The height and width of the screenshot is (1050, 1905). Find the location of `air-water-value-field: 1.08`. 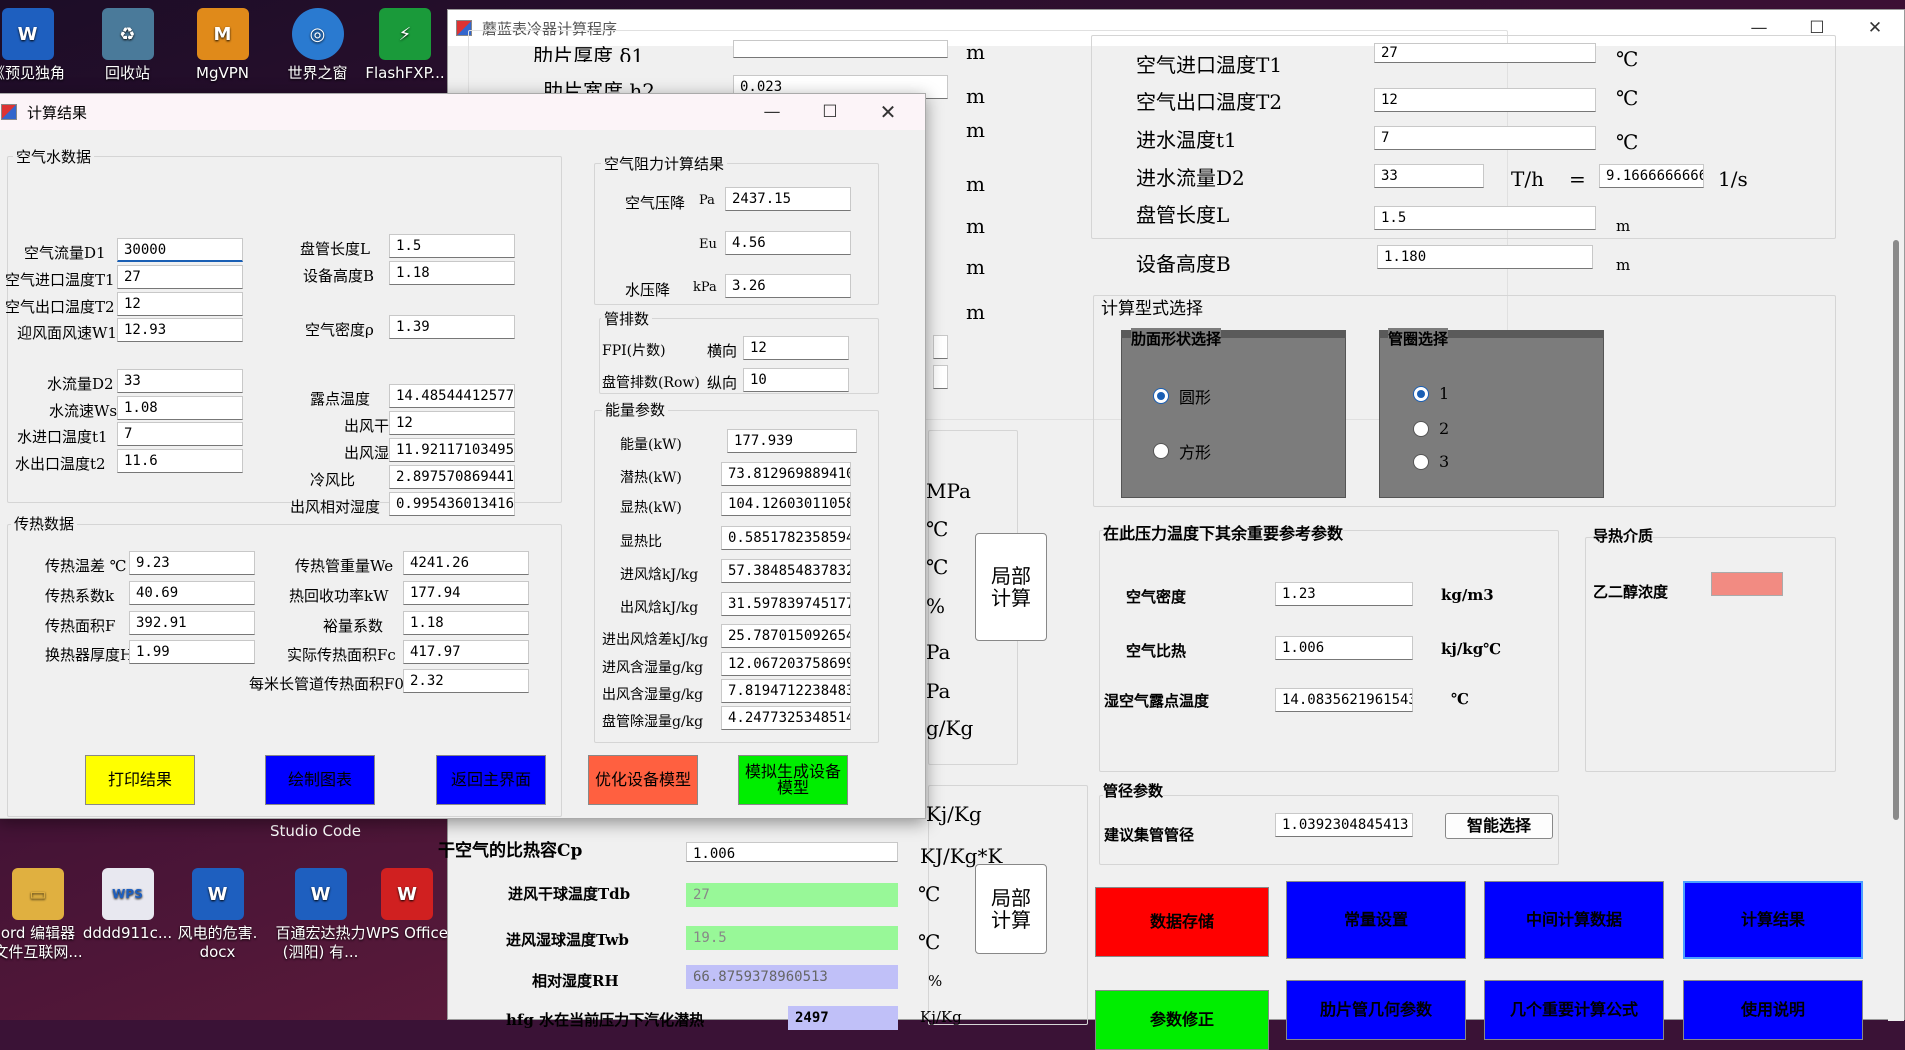

air-water-value-field: 1.08 is located at coordinates (180, 408).